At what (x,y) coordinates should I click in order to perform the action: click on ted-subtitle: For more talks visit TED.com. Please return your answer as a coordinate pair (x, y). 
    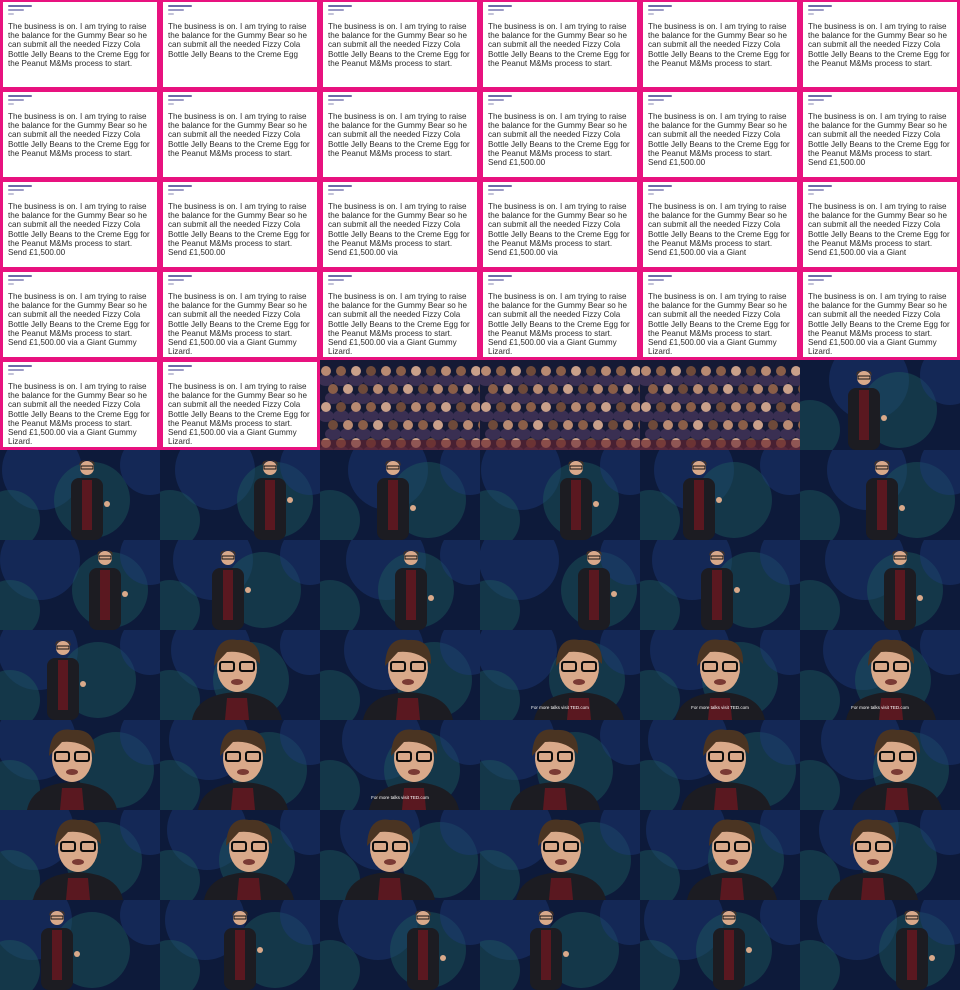
    Looking at the image, I should click on (400, 797).